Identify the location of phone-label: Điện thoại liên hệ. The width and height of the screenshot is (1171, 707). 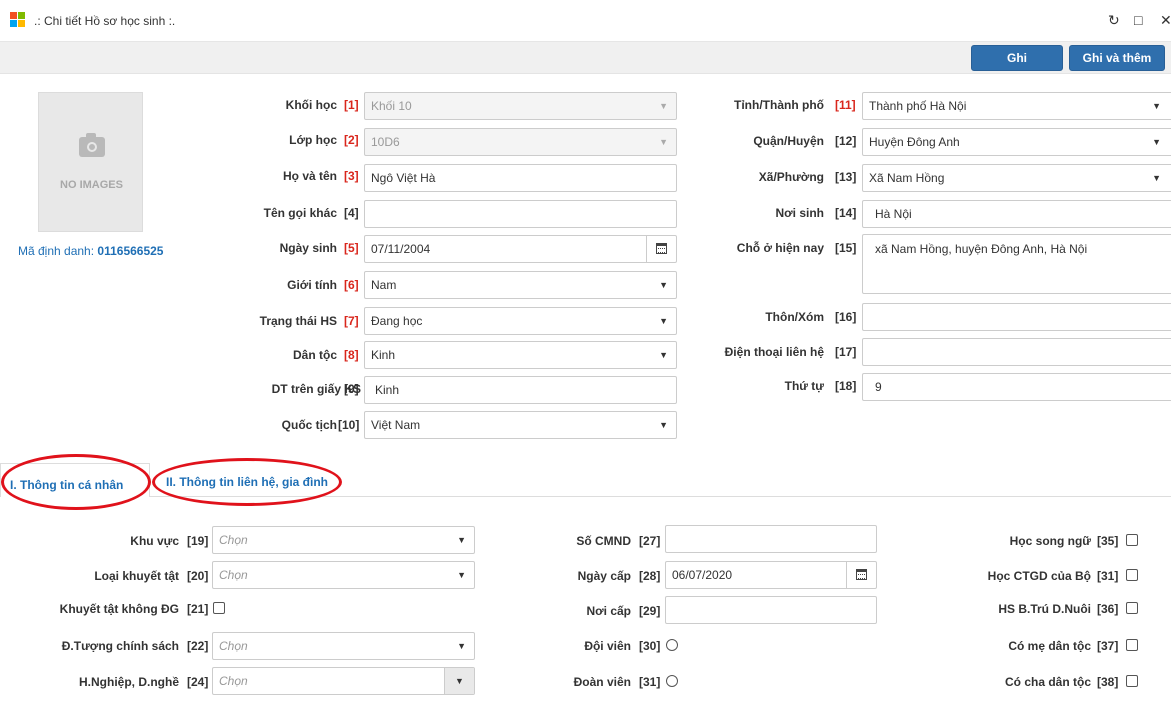
(774, 352).